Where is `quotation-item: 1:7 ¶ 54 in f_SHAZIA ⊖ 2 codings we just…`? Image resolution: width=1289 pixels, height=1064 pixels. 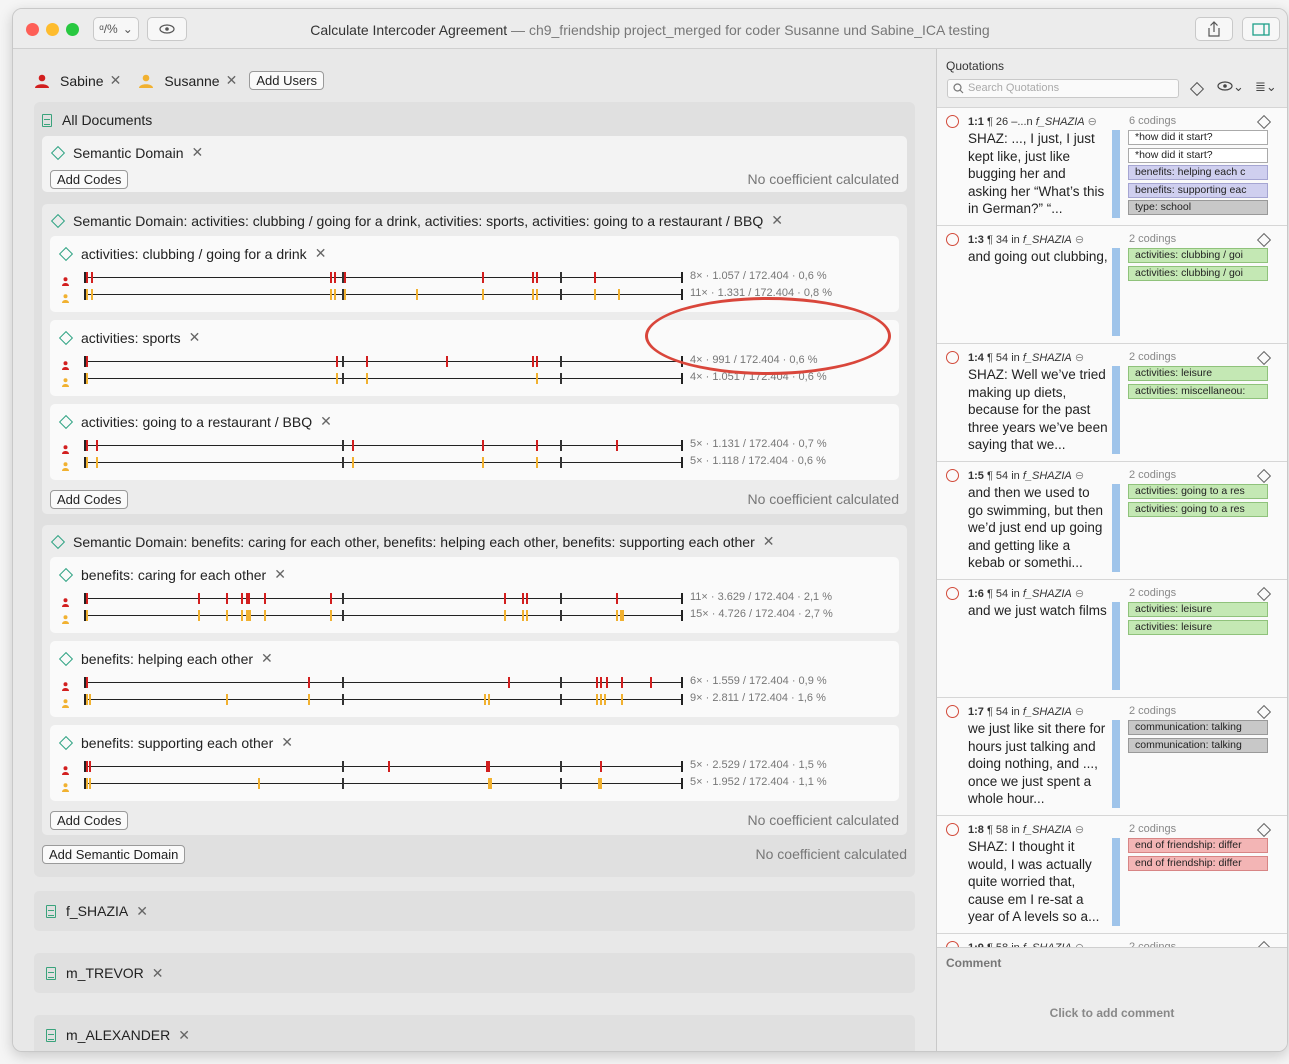
quotation-item: 1:7 ¶ 54 in f_SHAZIA ⊖ 2 codings we just… is located at coordinates (1112, 757).